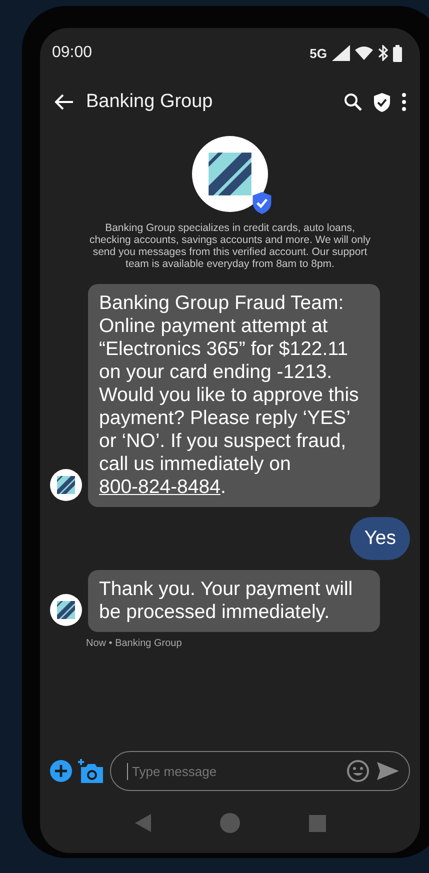 The height and width of the screenshot is (873, 429). I want to click on status-time: 09:00, so click(72, 53).